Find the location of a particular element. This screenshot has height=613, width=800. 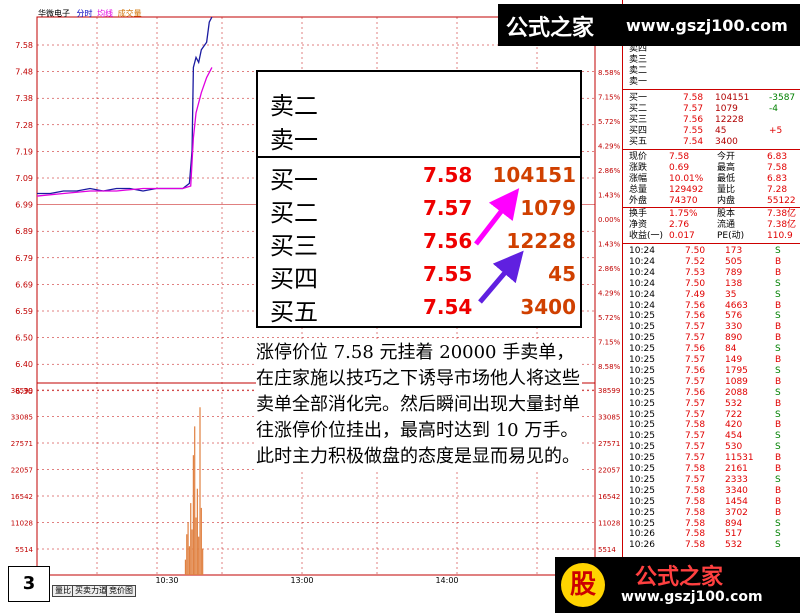

banner-top-title: 公式之家 is located at coordinates (550, 28).